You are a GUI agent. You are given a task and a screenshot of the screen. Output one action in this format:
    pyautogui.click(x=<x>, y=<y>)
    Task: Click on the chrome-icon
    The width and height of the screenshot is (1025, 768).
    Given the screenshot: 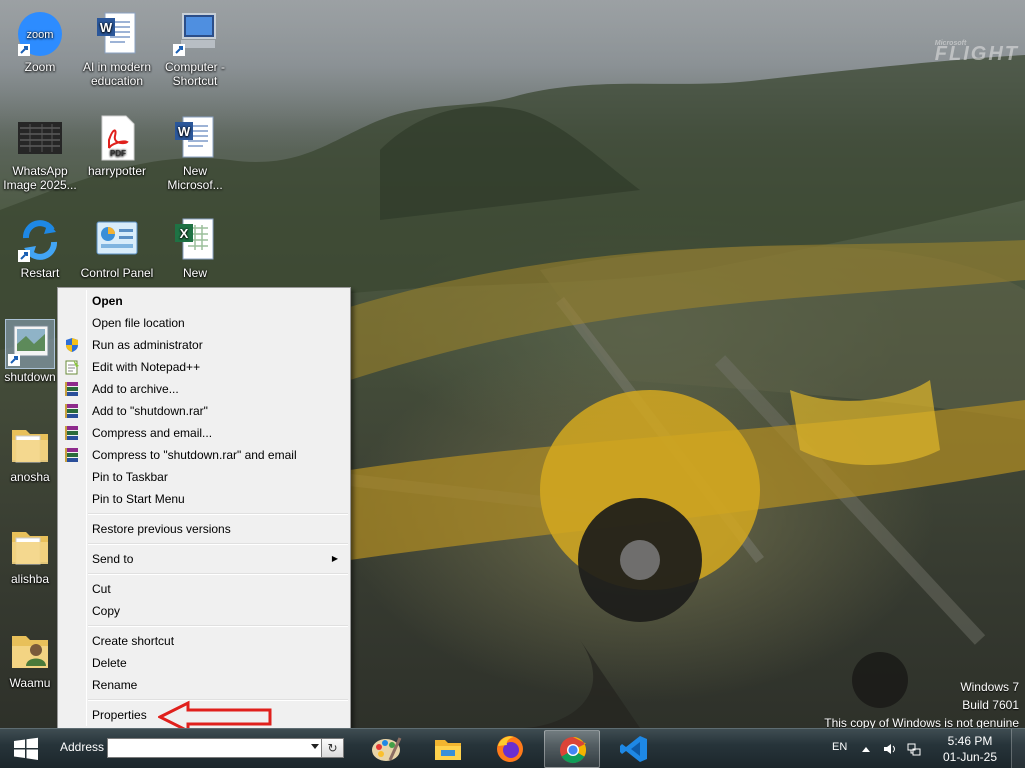 What is the action you would take?
    pyautogui.click(x=573, y=750)
    